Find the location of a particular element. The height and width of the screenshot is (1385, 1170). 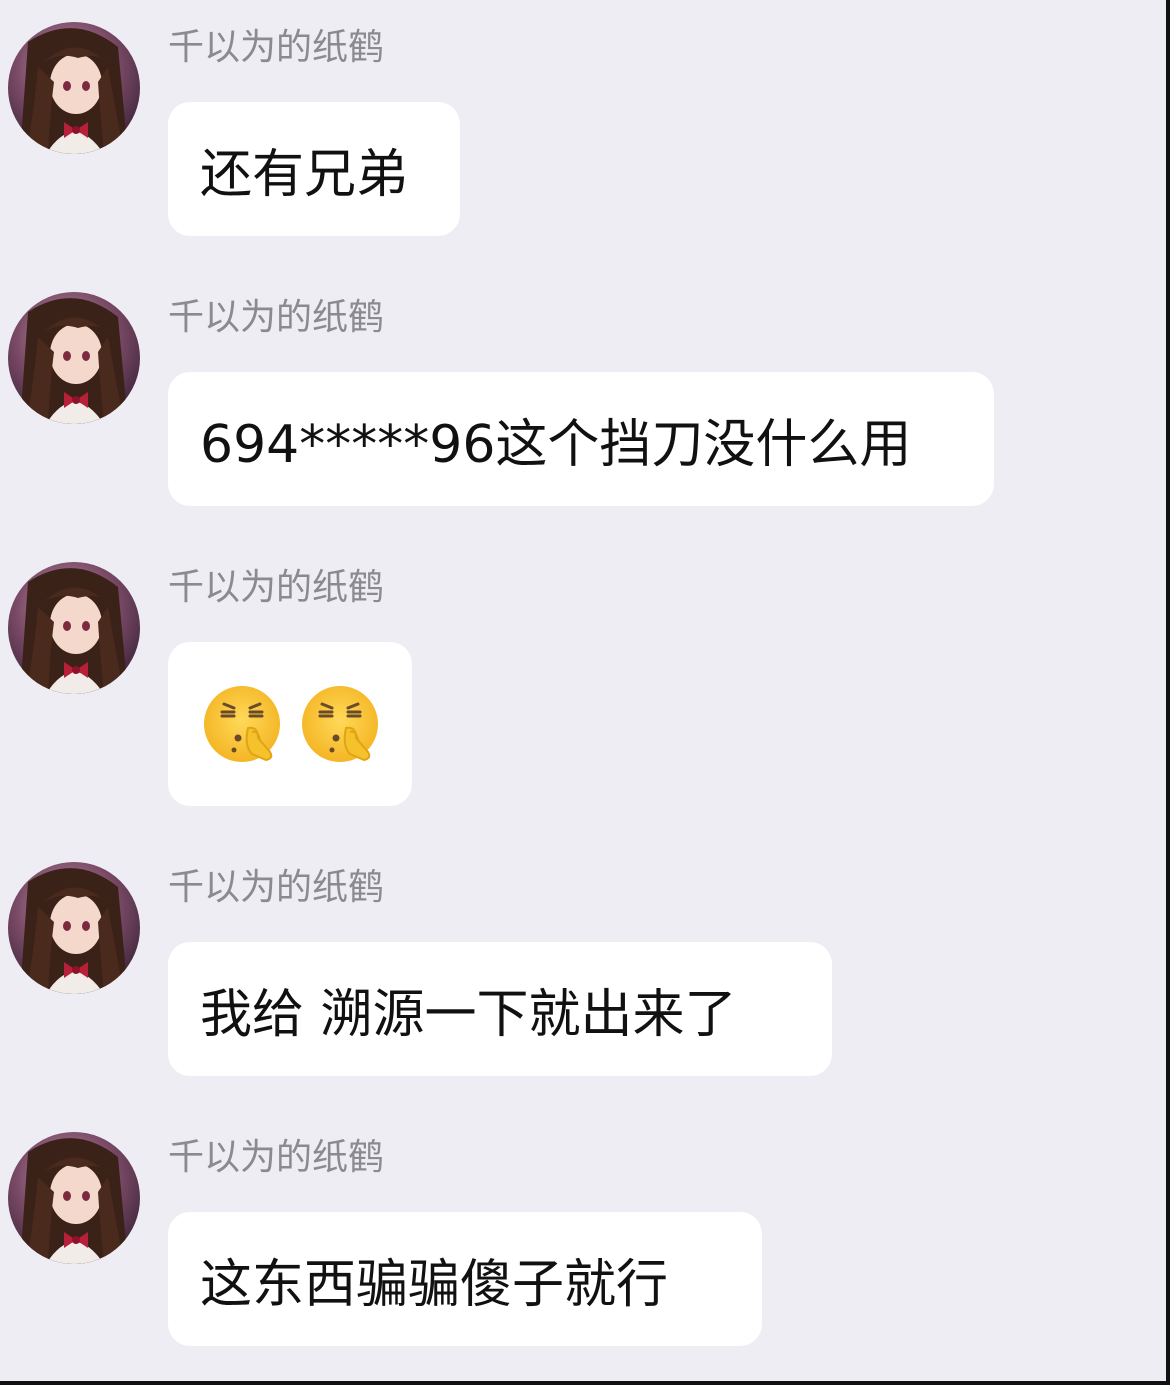

screen-edge-right is located at coordinates (1168, 692).